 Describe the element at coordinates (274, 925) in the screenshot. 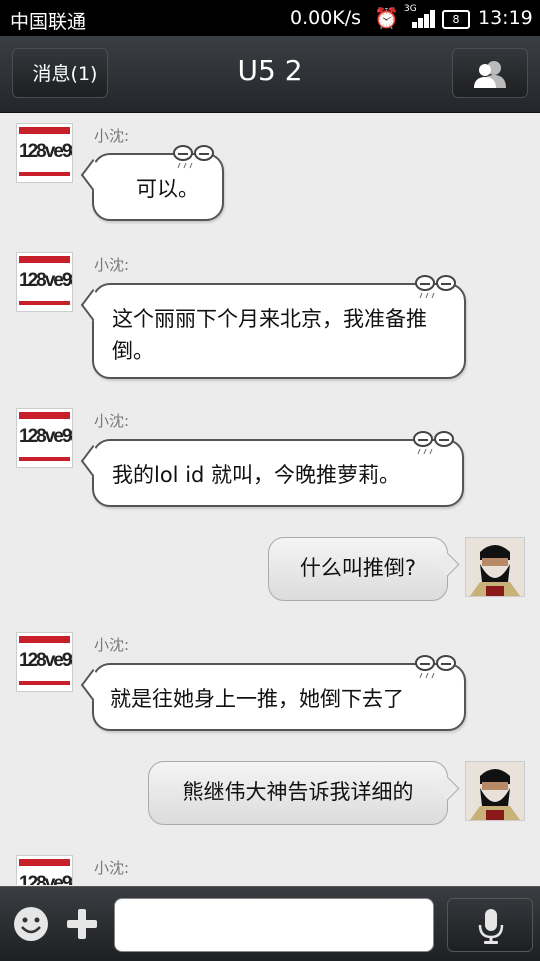

I see `message-input` at that location.